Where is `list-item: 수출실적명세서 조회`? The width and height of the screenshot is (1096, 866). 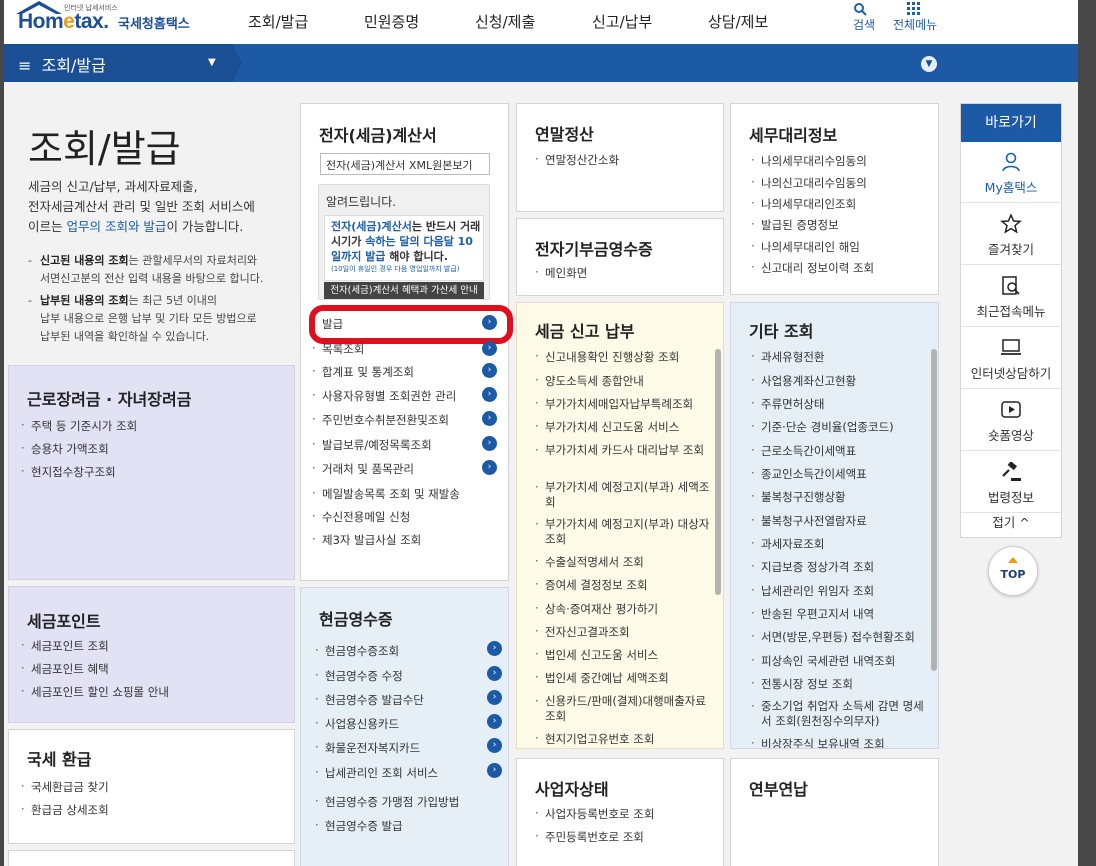
list-item: 수출실적명세서 조회 is located at coordinates (589, 562).